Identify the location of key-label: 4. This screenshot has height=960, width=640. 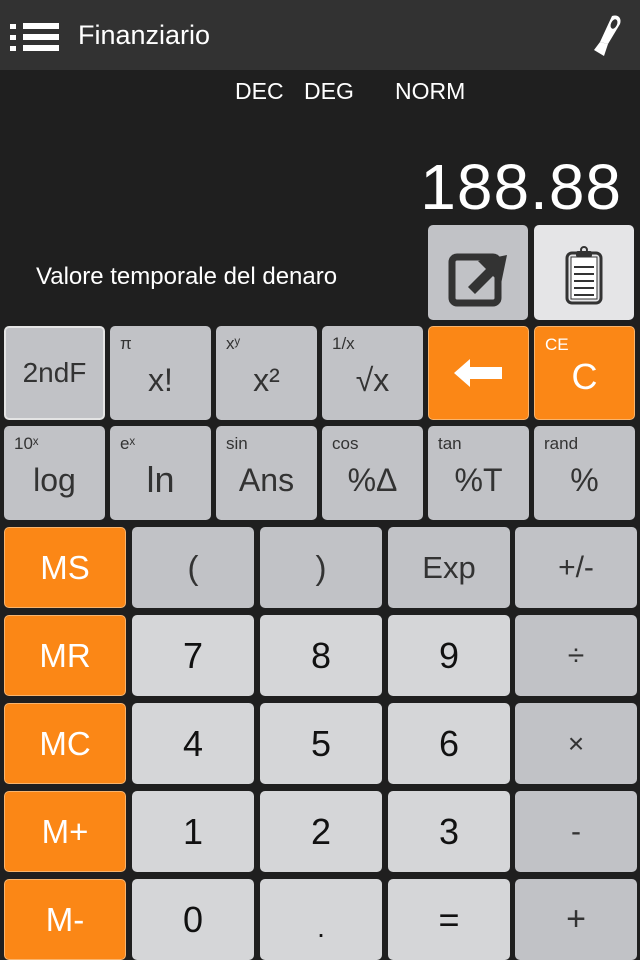
(193, 743).